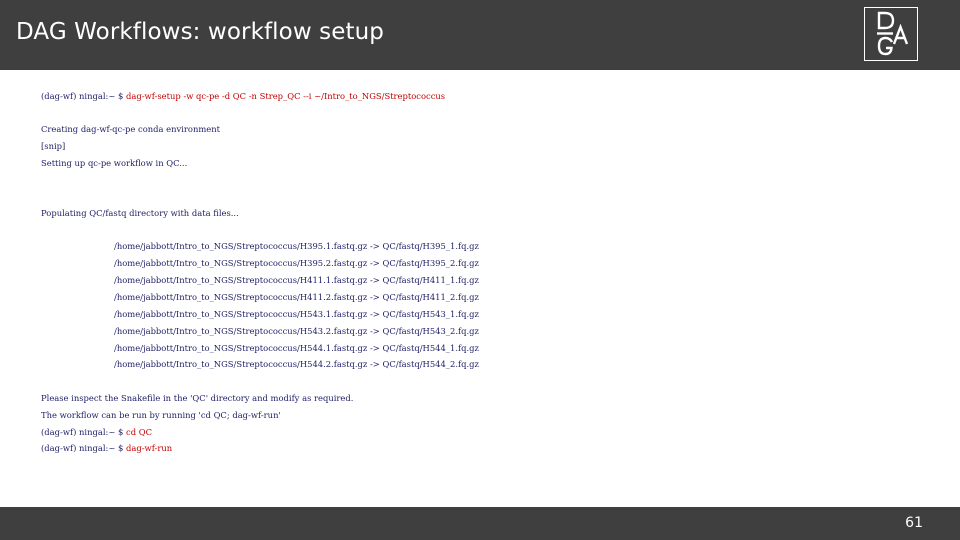  Describe the element at coordinates (139, 432) in the screenshot. I see `shell-command: cd QC` at that location.